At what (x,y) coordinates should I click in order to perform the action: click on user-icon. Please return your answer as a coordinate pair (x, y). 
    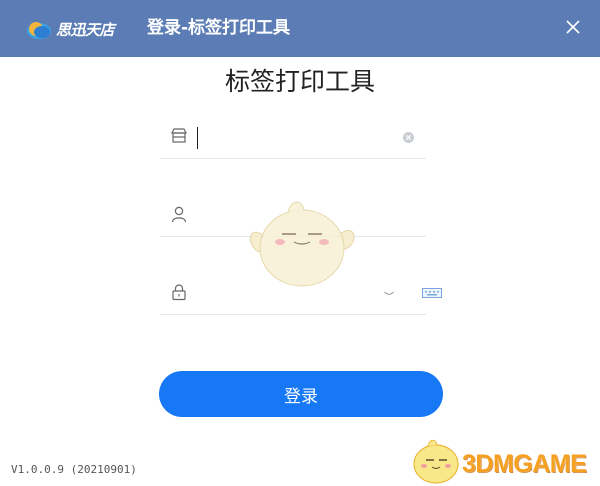
    Looking at the image, I should click on (179, 214).